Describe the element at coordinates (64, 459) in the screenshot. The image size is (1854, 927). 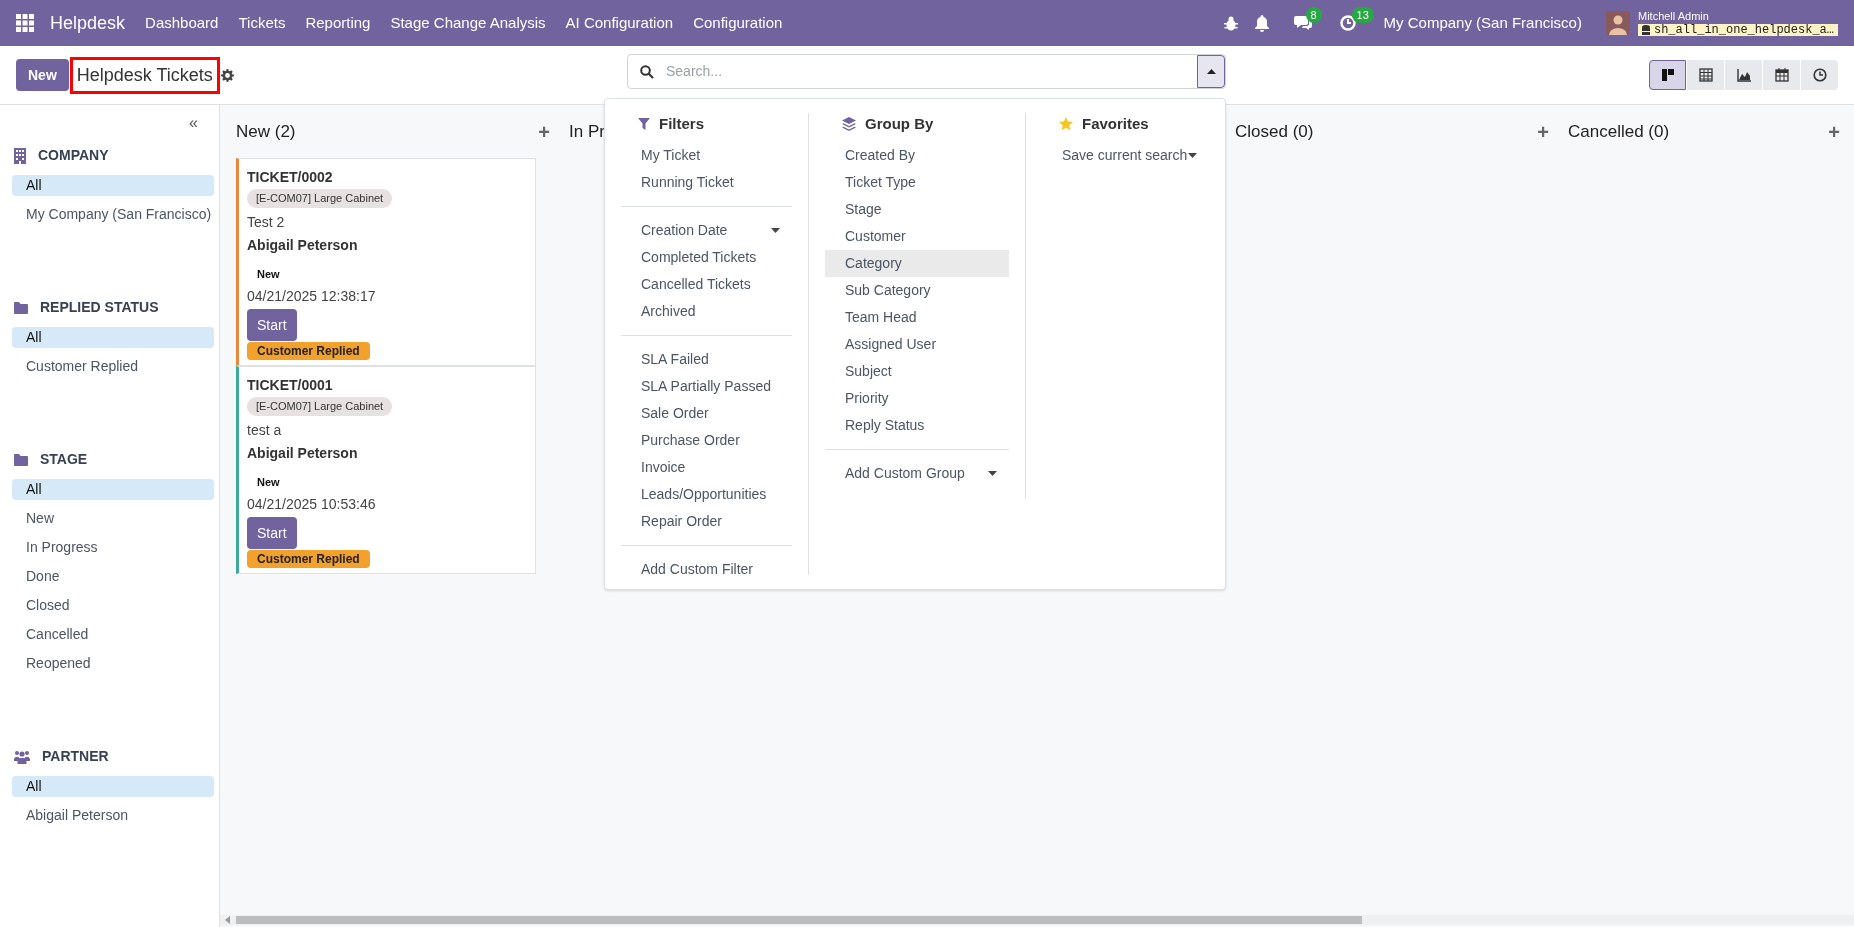
I see `section-heading: STAGE` at that location.